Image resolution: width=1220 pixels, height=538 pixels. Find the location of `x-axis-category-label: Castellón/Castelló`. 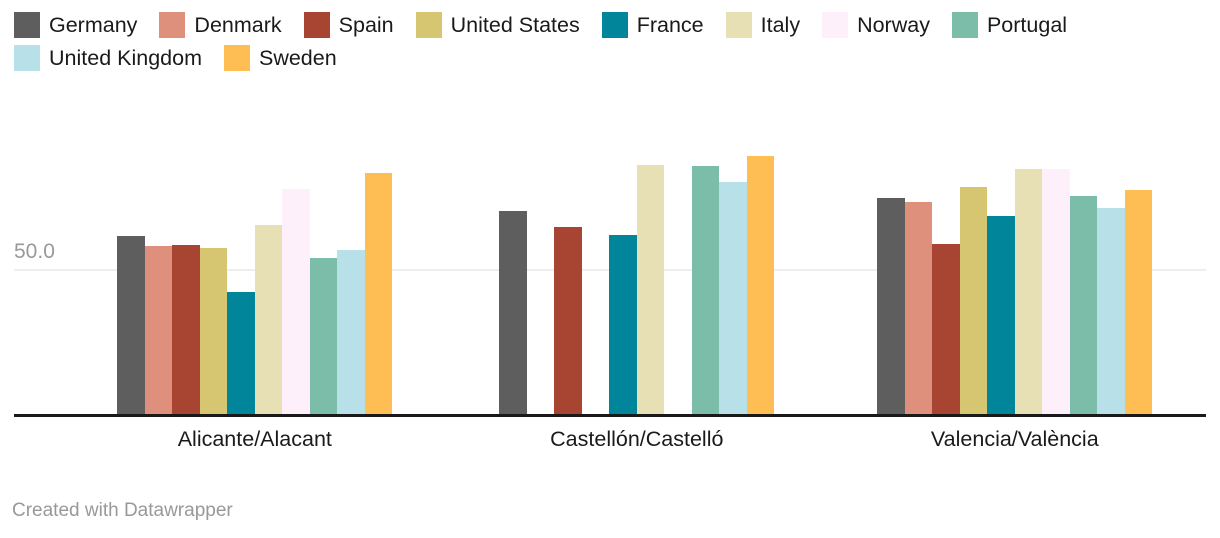

x-axis-category-label: Castellón/Castelló is located at coordinates (637, 439).